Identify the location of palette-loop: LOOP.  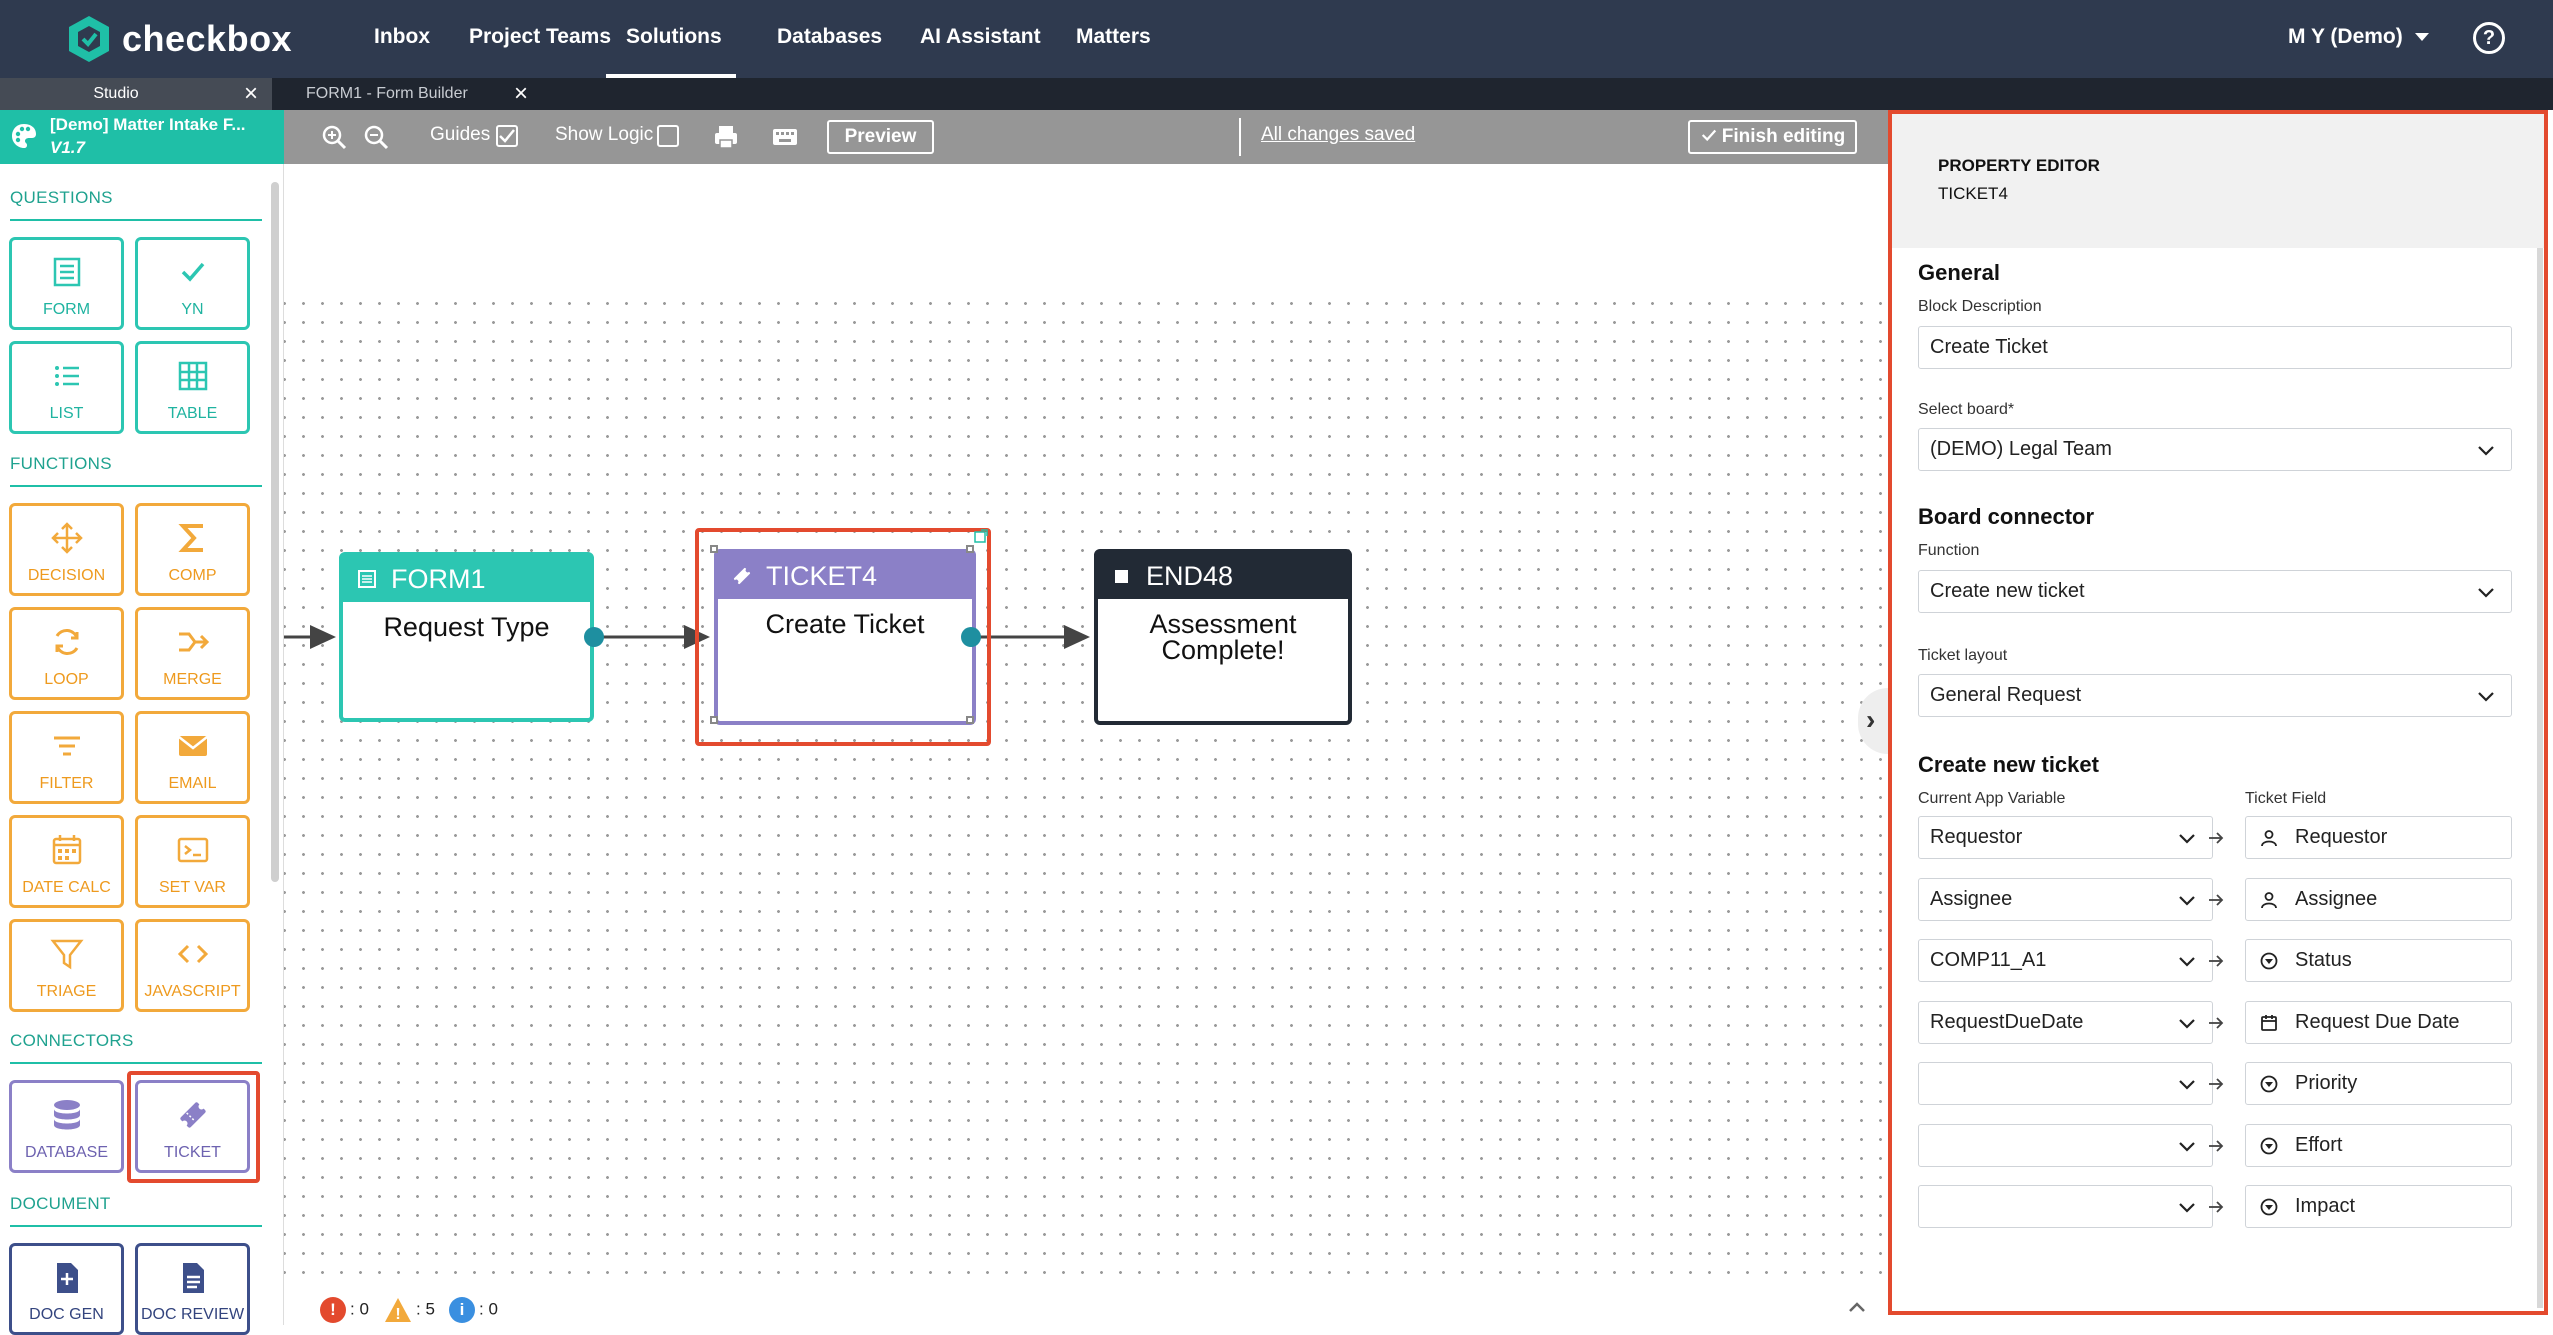
(66, 653).